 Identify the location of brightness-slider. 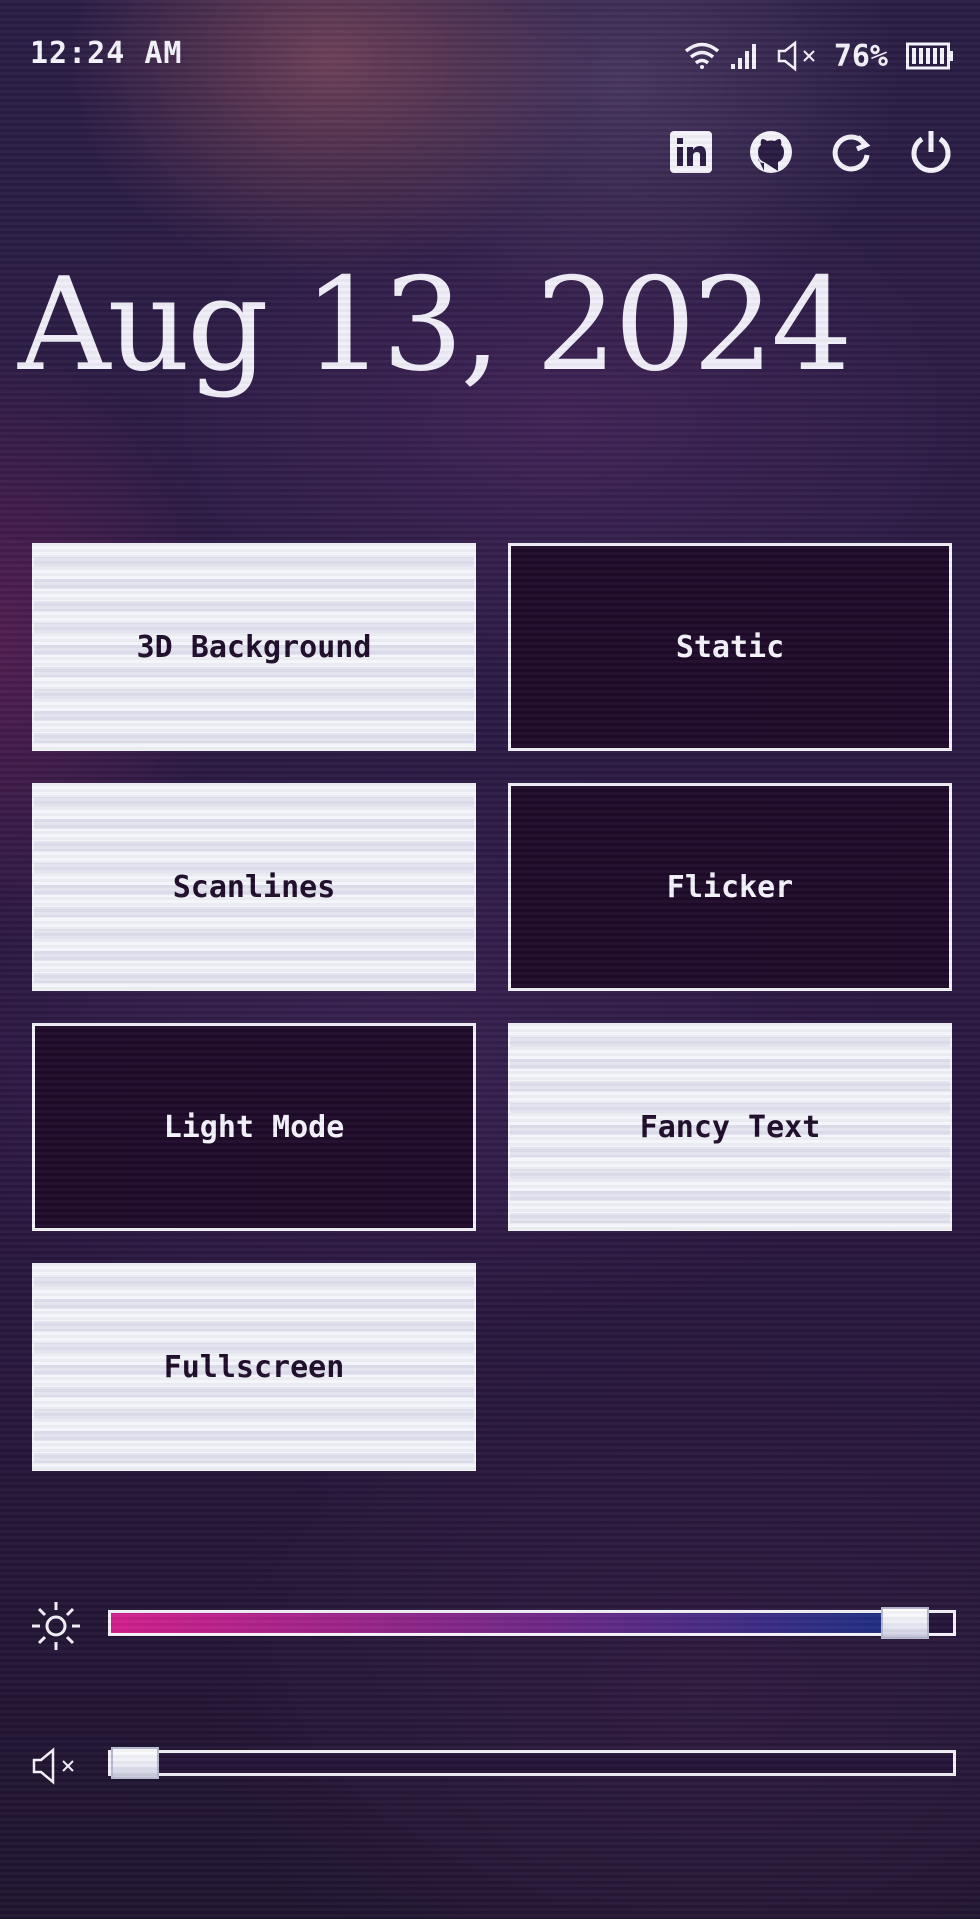
(532, 1623).